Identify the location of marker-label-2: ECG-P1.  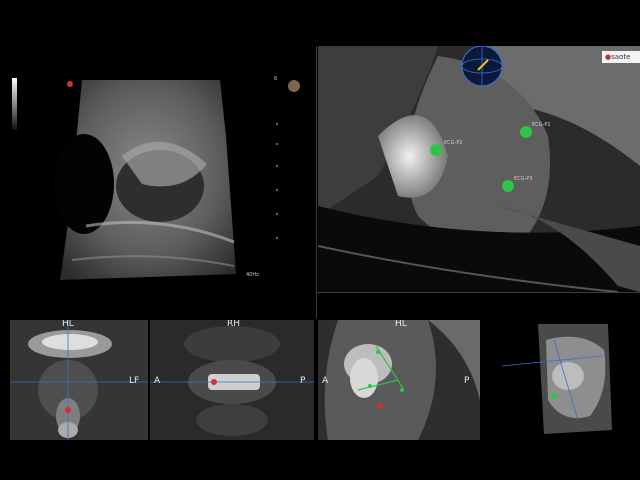
(541, 125).